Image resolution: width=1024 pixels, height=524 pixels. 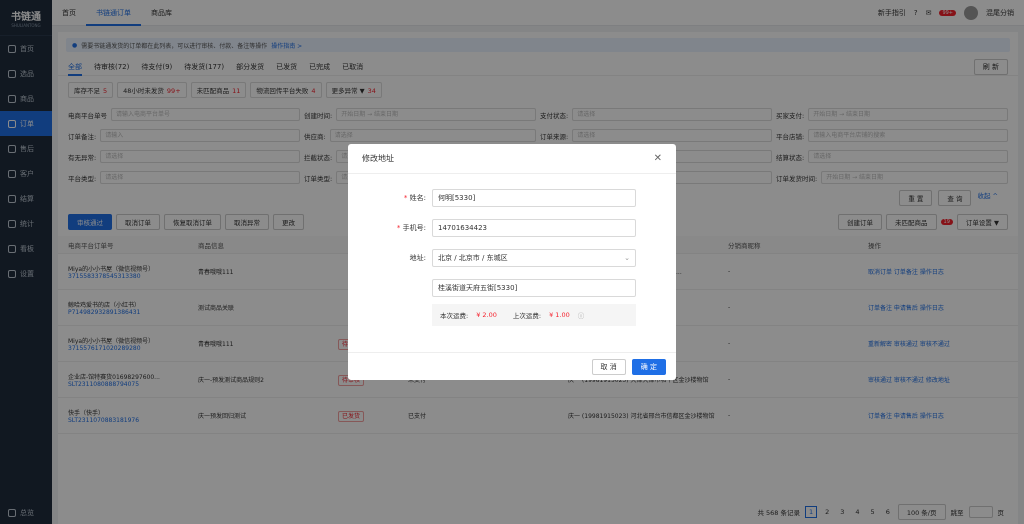 I want to click on chevron-down-icon: ⌄, so click(x=627, y=258).